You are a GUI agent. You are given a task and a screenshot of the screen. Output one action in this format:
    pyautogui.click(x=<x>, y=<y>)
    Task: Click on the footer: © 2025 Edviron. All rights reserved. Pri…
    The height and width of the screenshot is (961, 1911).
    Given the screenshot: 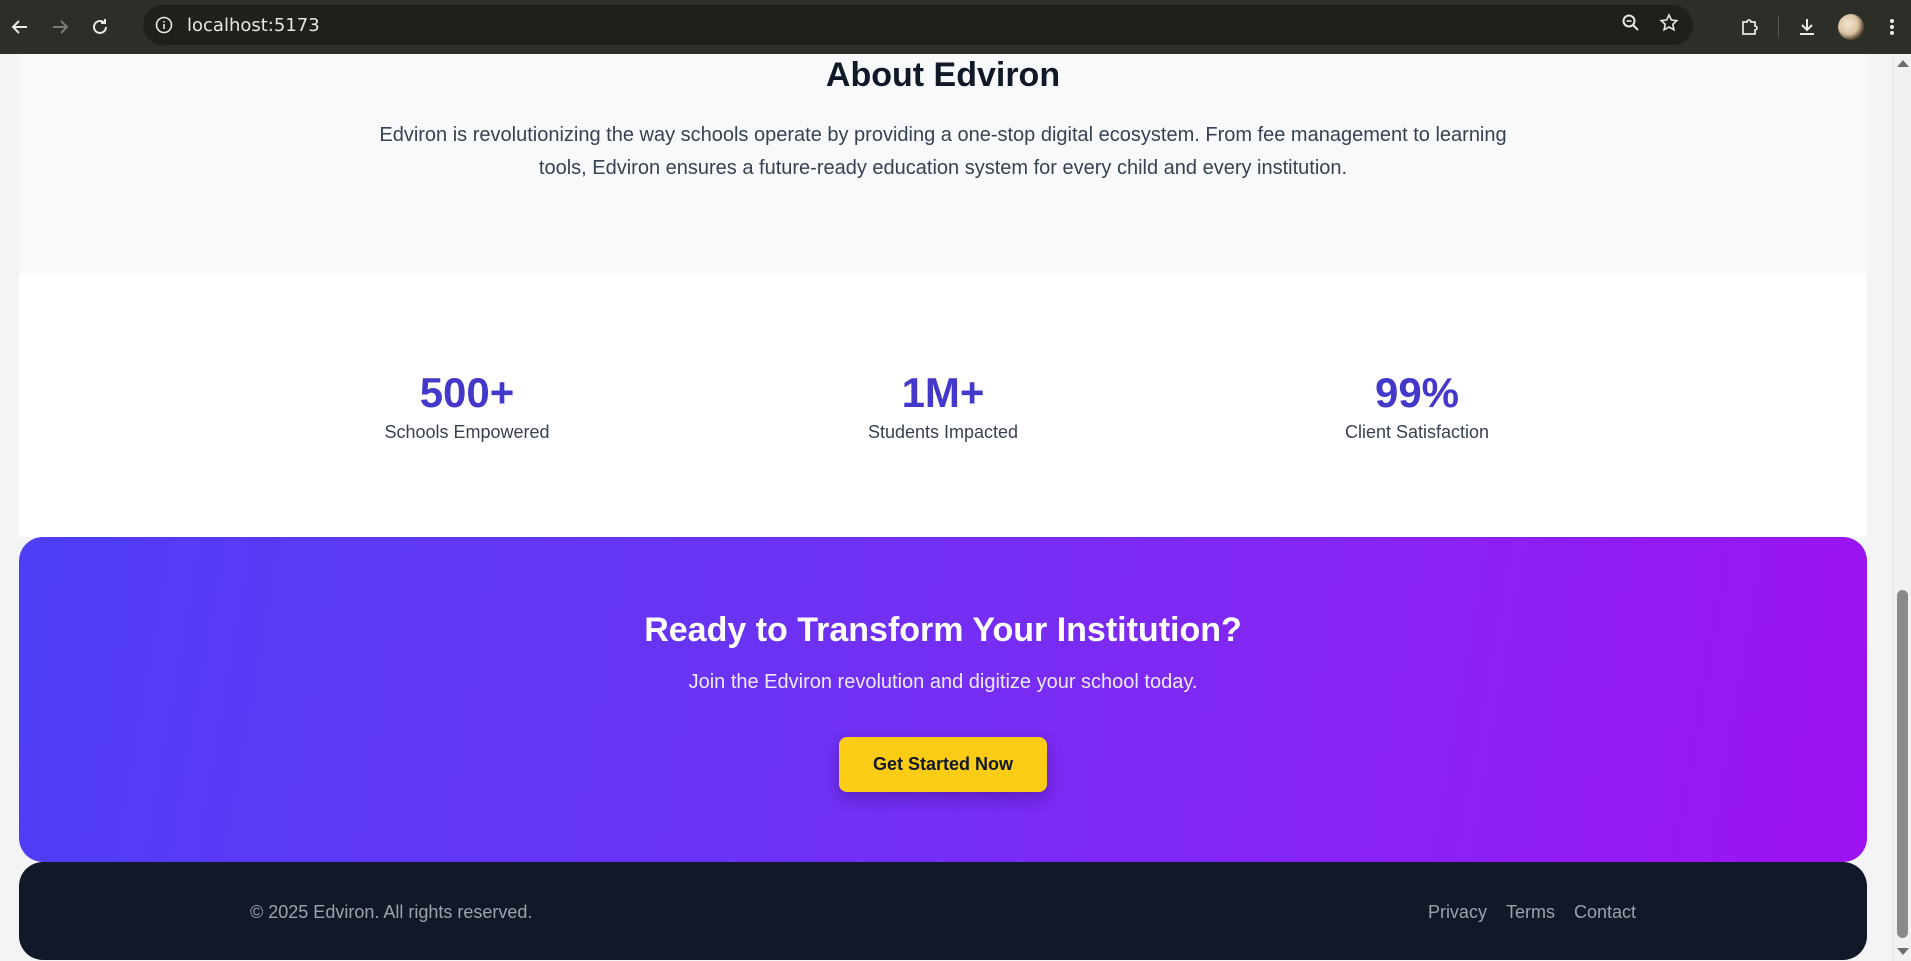 What is the action you would take?
    pyautogui.click(x=943, y=911)
    